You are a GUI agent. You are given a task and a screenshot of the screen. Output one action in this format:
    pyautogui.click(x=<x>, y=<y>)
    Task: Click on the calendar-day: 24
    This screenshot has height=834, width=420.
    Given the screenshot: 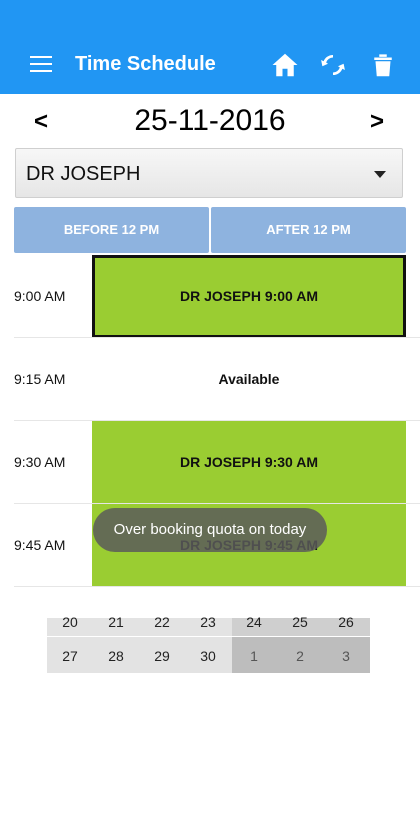 What is the action you would take?
    pyautogui.click(x=254, y=622)
    